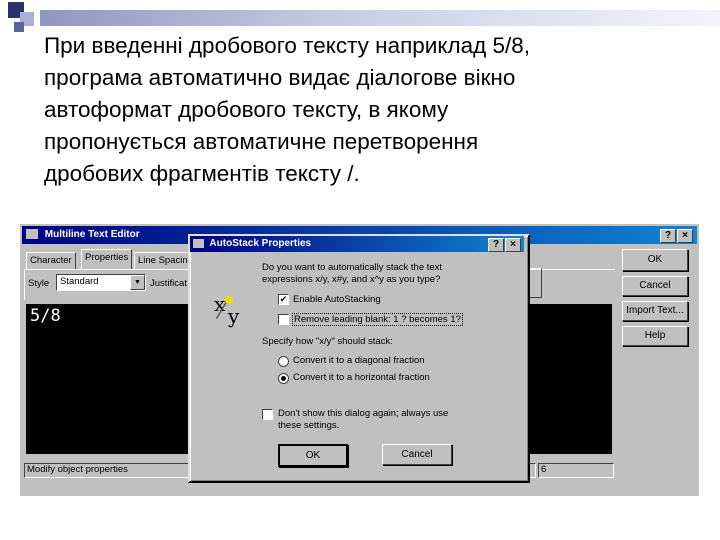 The image size is (720, 540). What do you see at coordinates (377, 319) in the screenshot?
I see `remove-leading-blank-label: Remove leading blank: 1 ? becomes 1?` at bounding box center [377, 319].